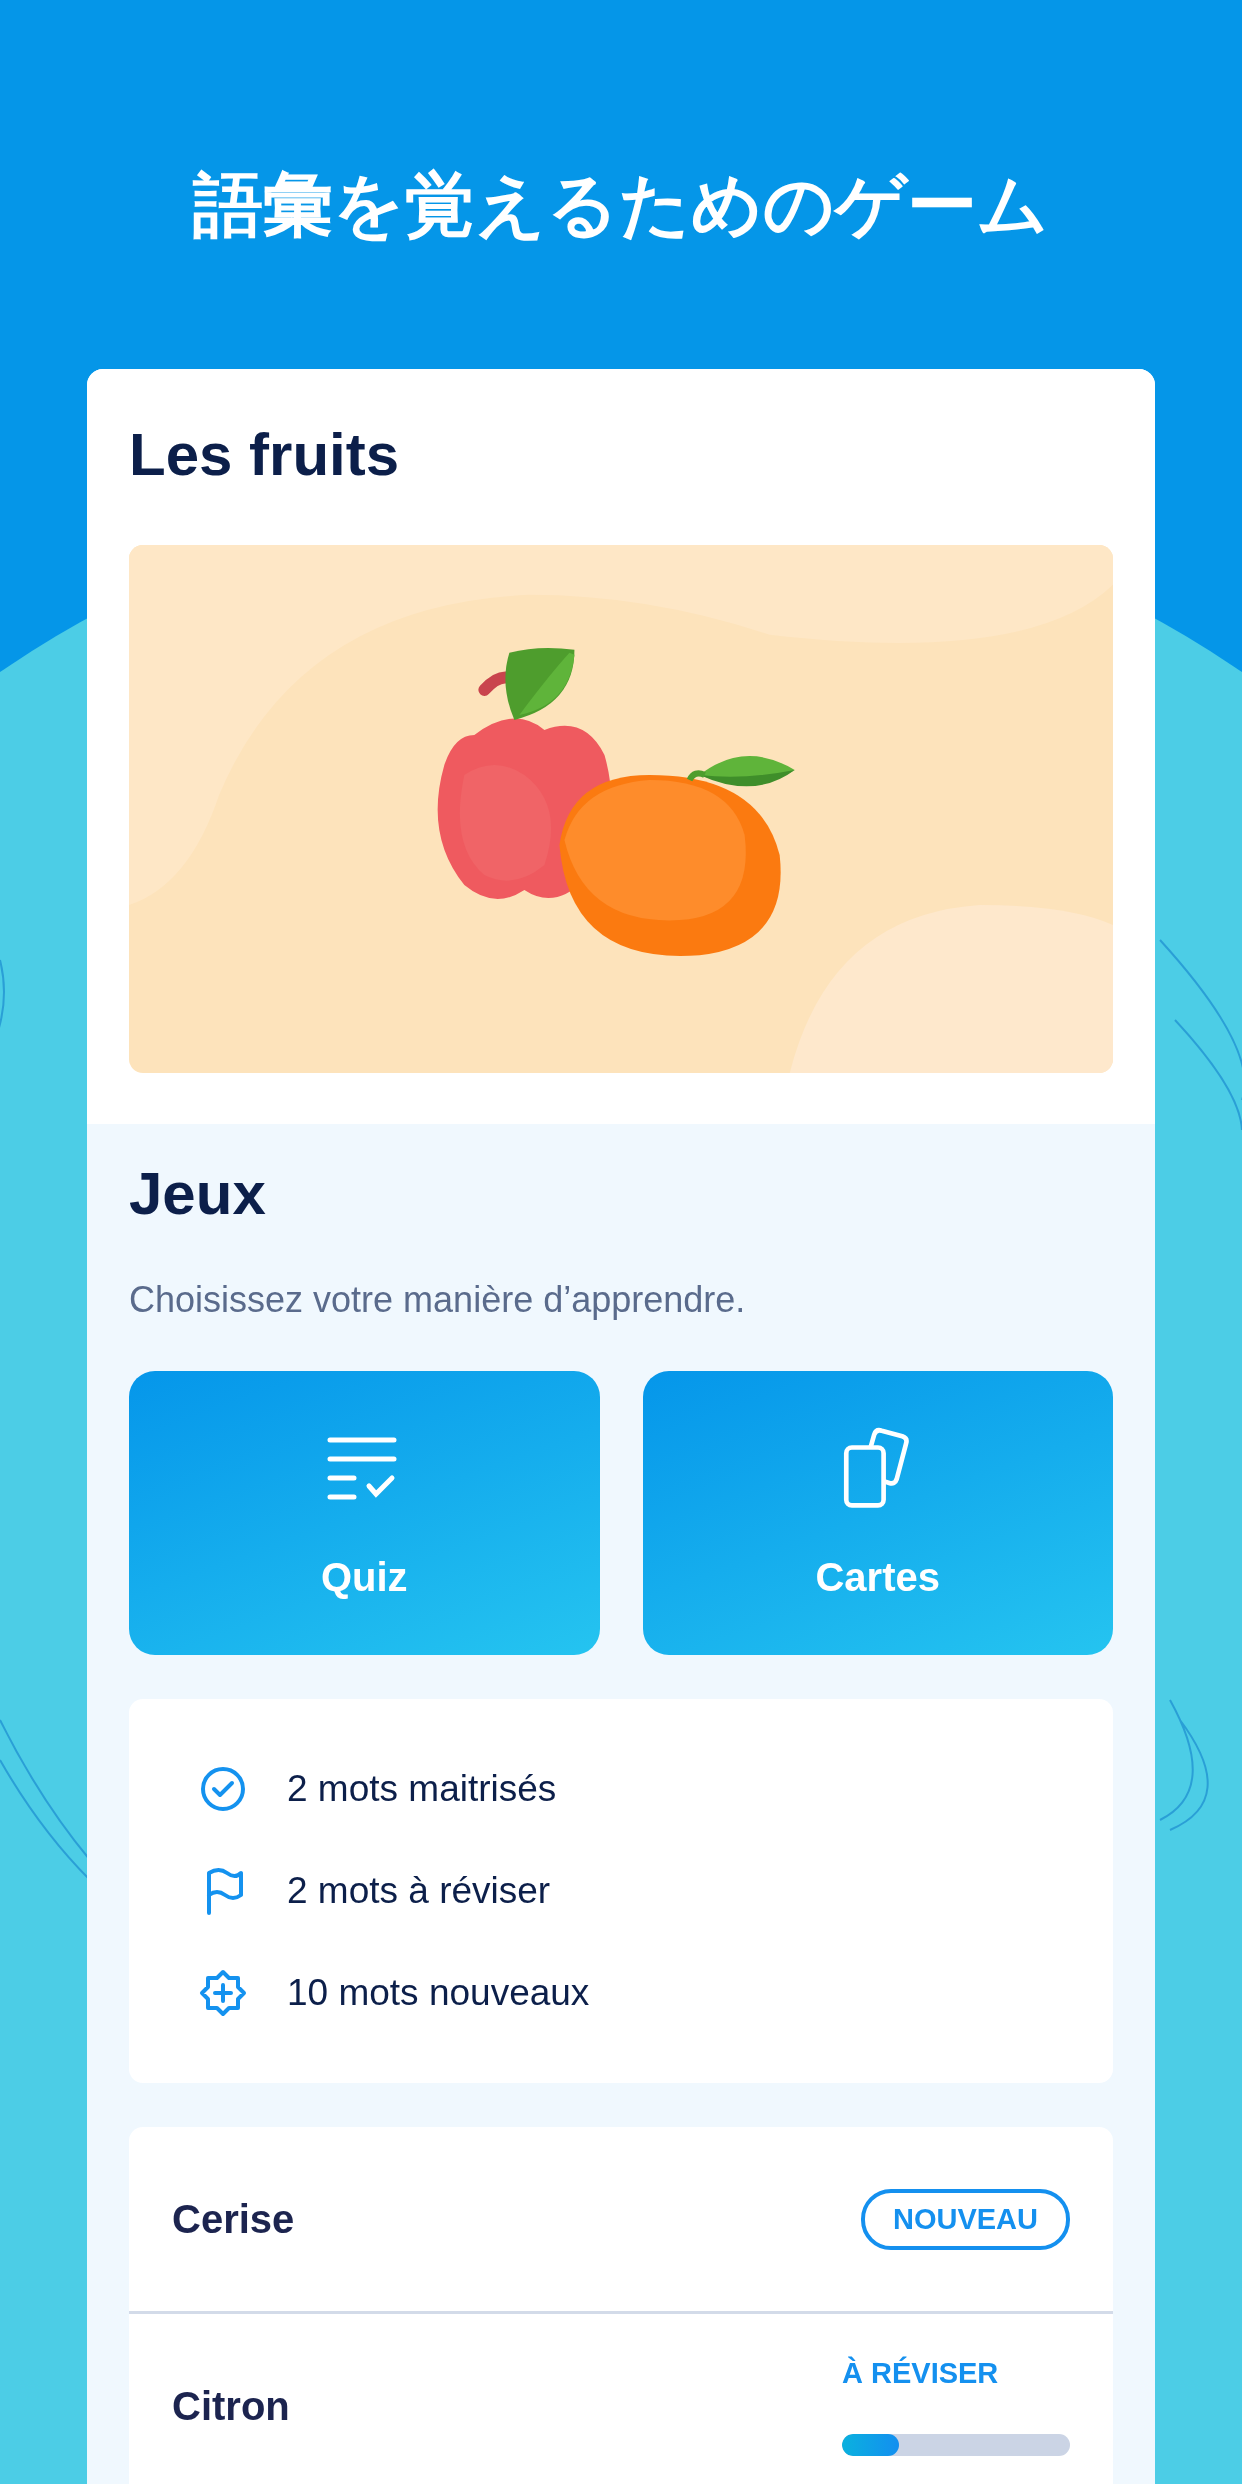 The image size is (1242, 2484). What do you see at coordinates (621, 2220) in the screenshot?
I see `word-row: Cerise NOUVEAU` at bounding box center [621, 2220].